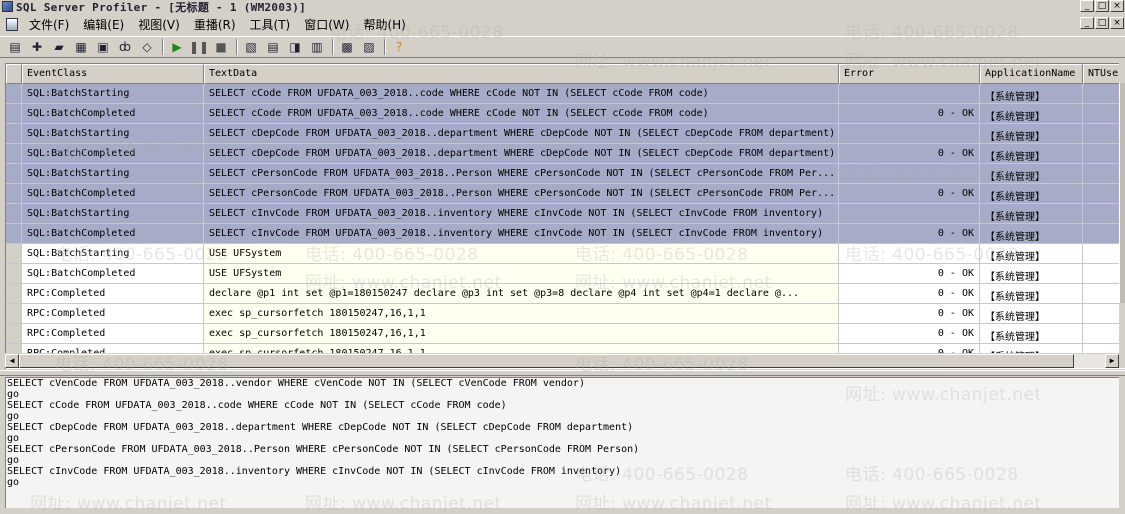 The height and width of the screenshot is (514, 1125). What do you see at coordinates (1117, 6) in the screenshot?
I see `close-button: ×` at bounding box center [1117, 6].